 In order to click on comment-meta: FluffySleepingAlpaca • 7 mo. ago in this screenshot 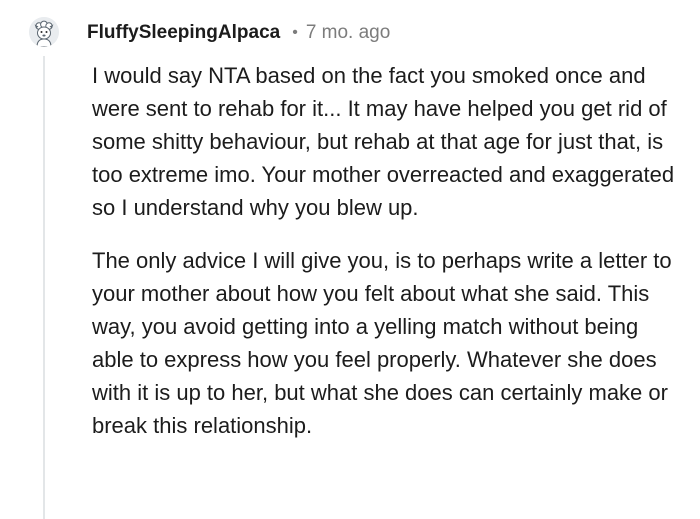, I will do `click(238, 33)`.